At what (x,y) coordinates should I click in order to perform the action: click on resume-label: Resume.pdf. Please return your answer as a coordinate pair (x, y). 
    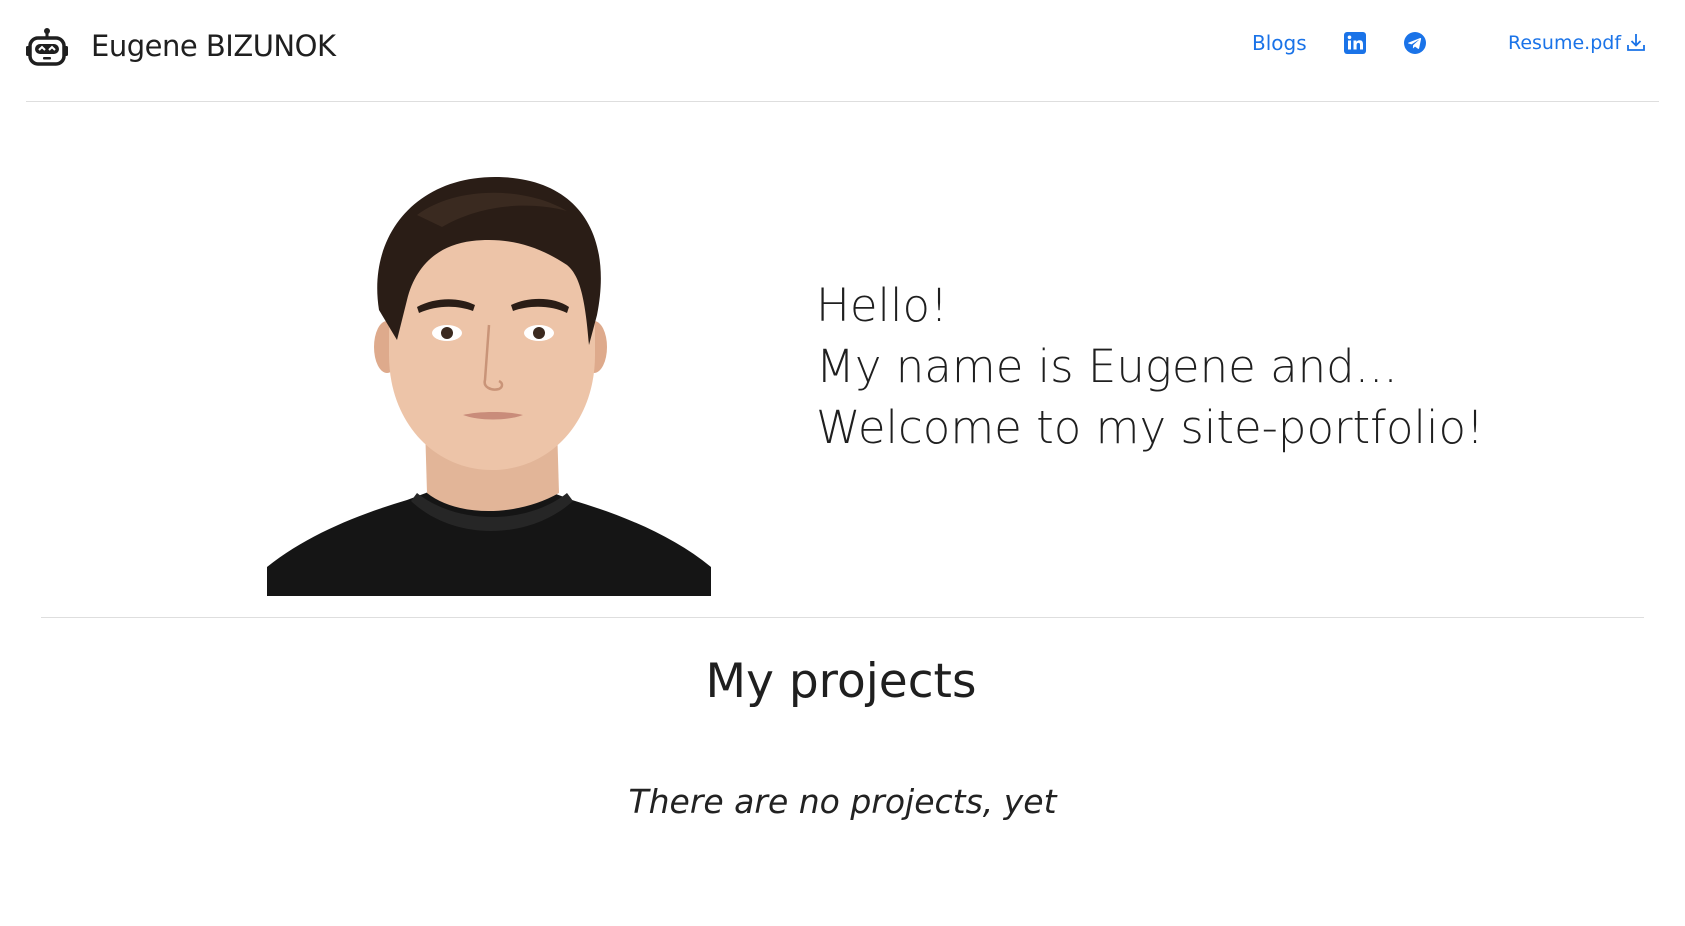
    Looking at the image, I should click on (1565, 43).